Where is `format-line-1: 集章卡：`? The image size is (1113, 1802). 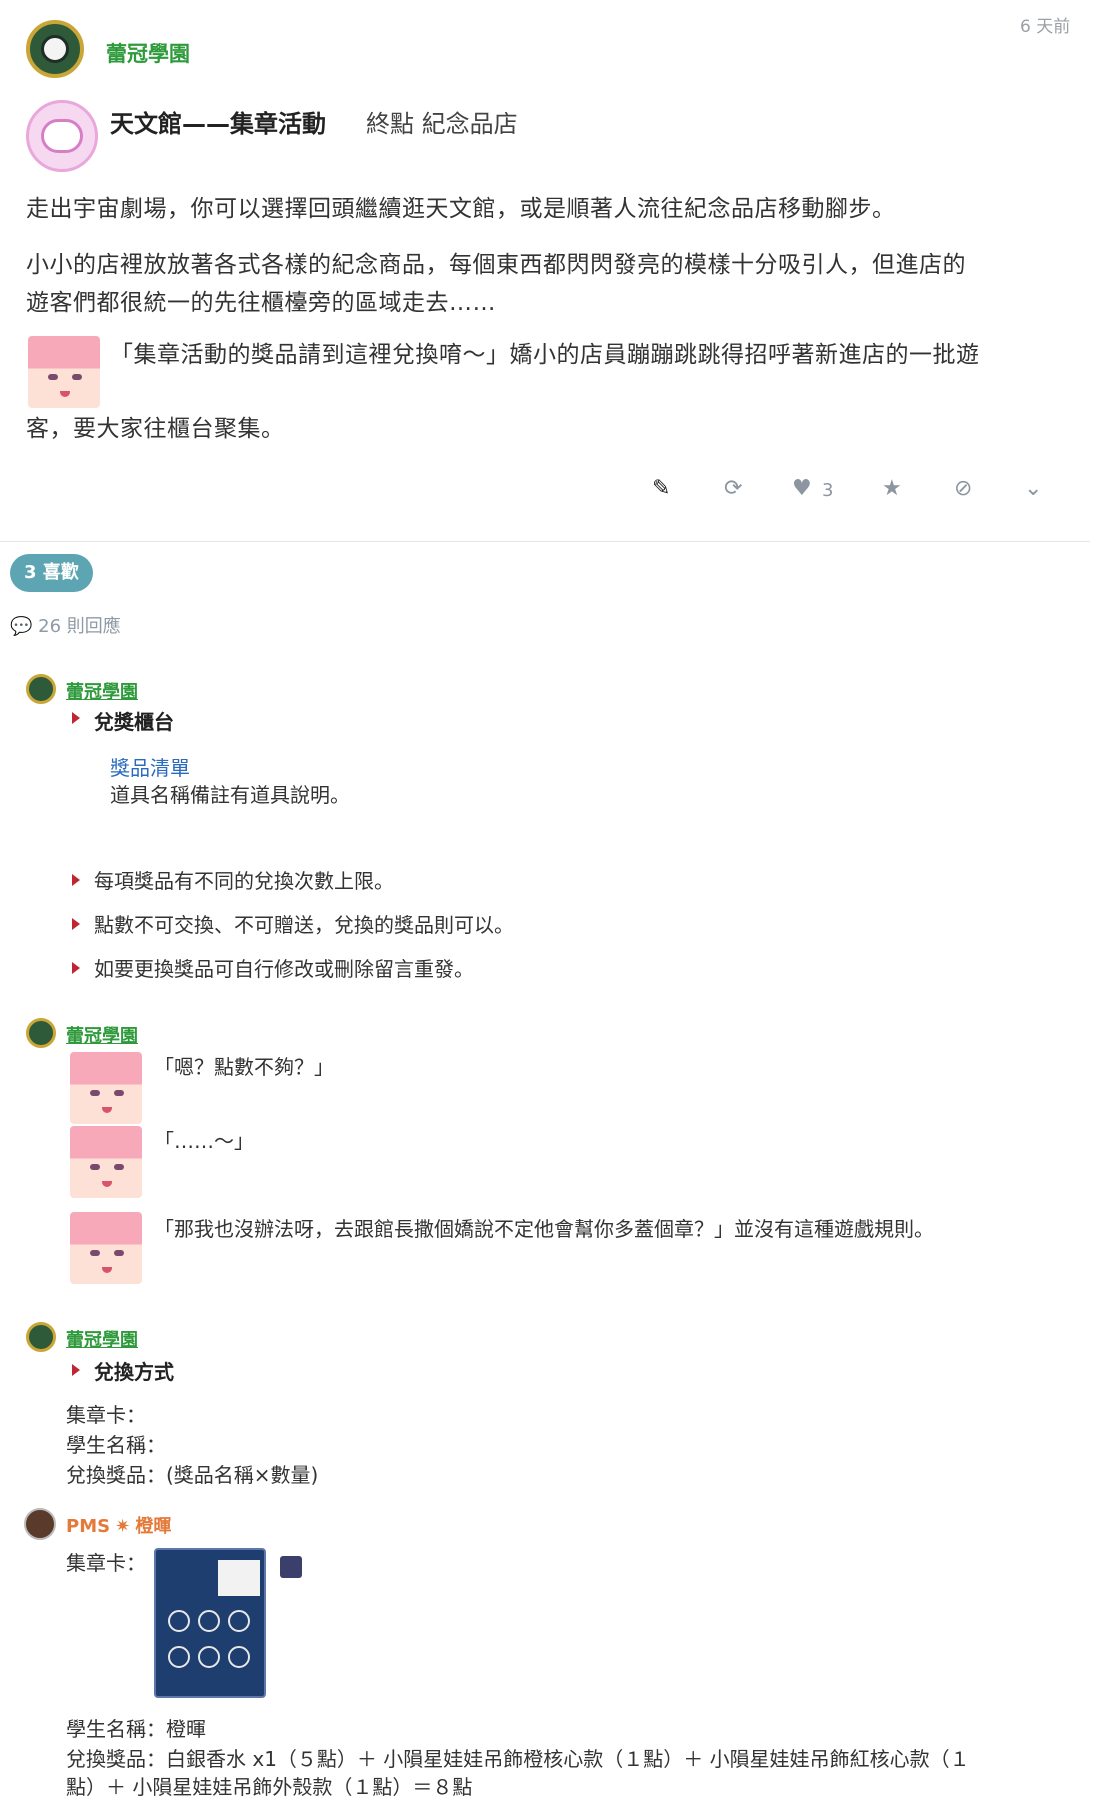
format-line-1: 集章卡： is located at coordinates (106, 1415).